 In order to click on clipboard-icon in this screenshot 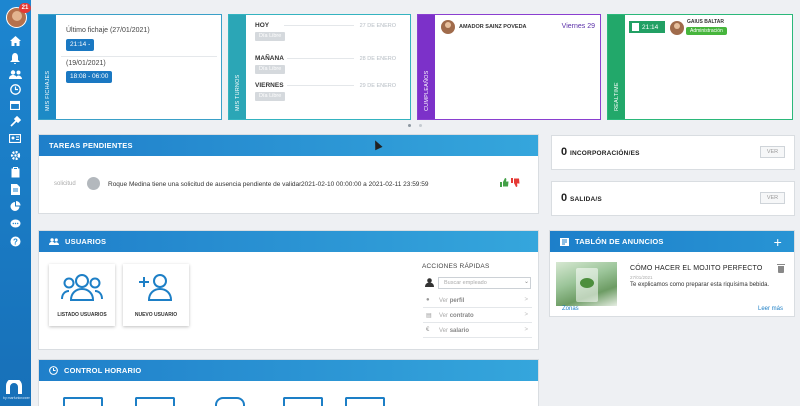, I will do `click(15, 172)`.